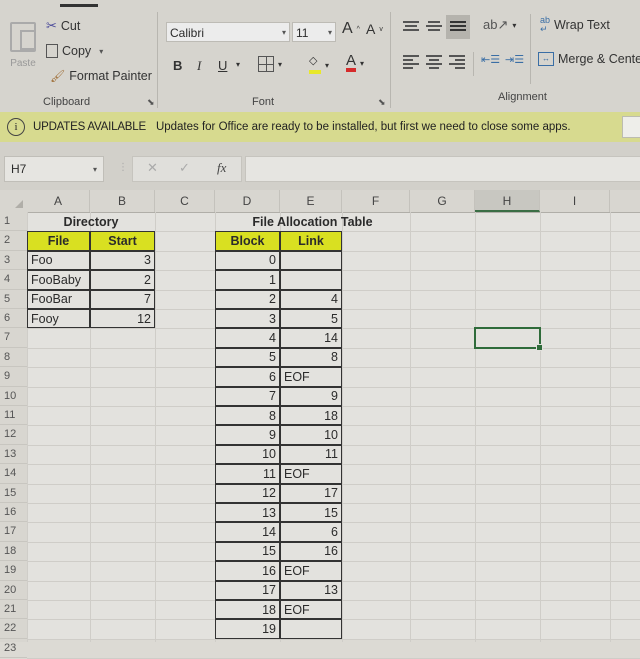  What do you see at coordinates (122, 319) in the screenshot?
I see `directory-start-cell: 12` at bounding box center [122, 319].